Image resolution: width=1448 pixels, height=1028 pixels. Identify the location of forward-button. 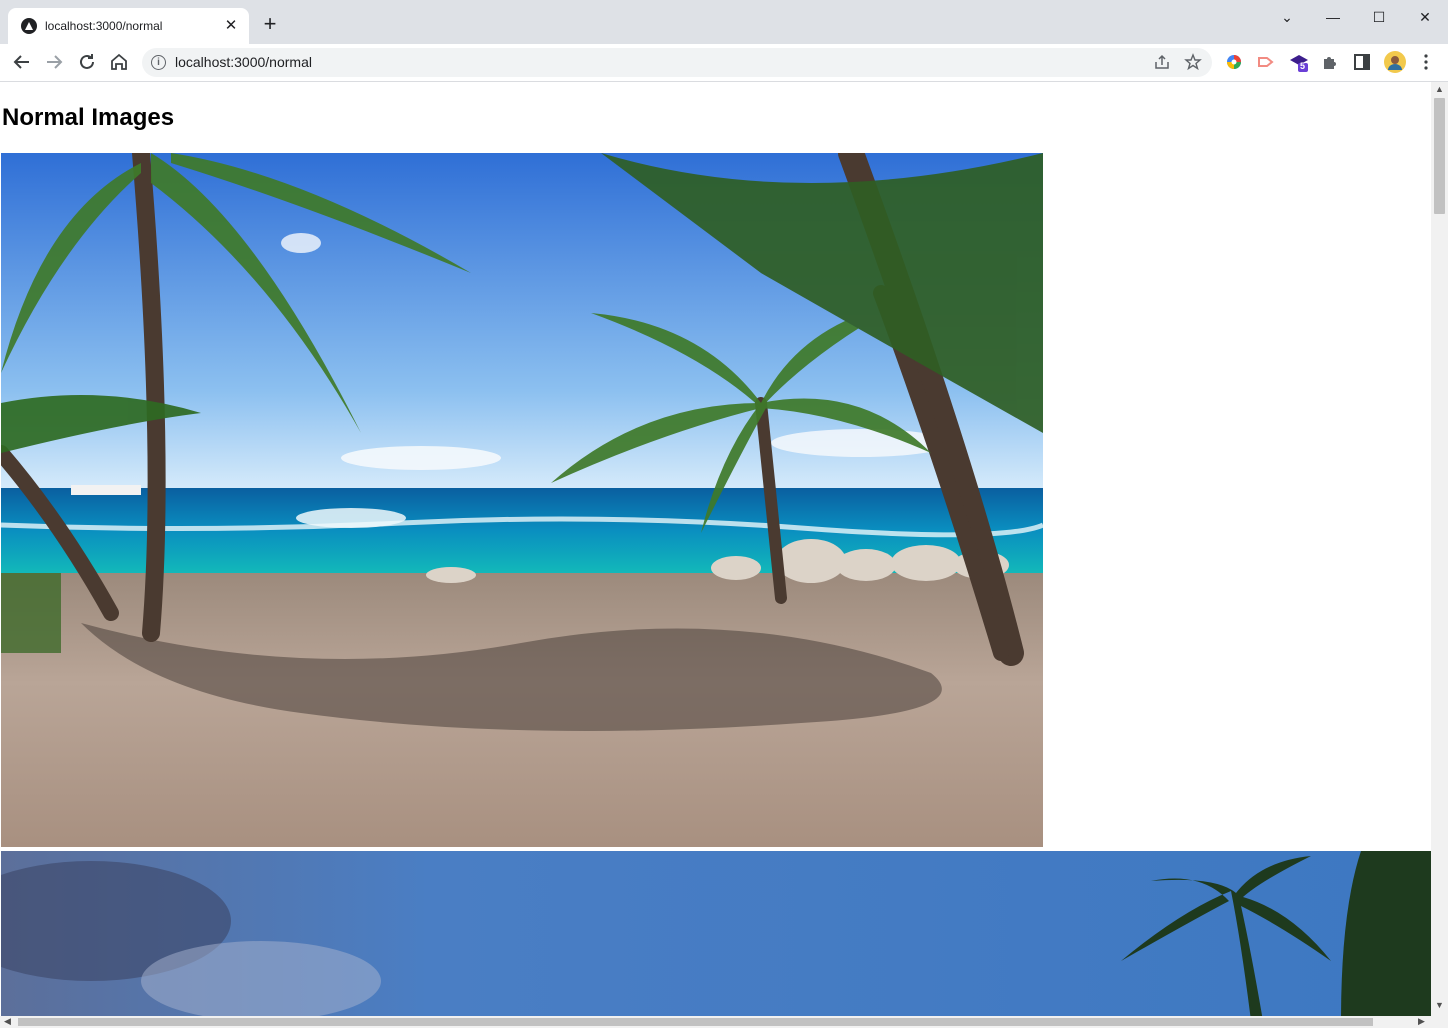
(54, 62).